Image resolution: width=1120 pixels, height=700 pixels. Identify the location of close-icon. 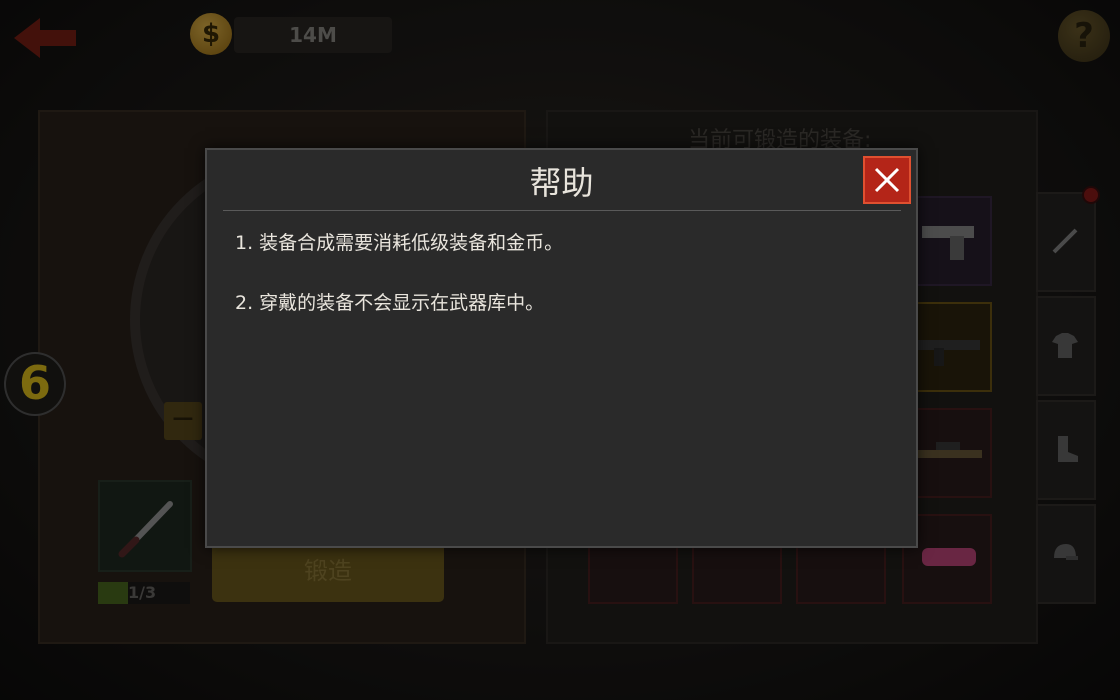
(887, 180).